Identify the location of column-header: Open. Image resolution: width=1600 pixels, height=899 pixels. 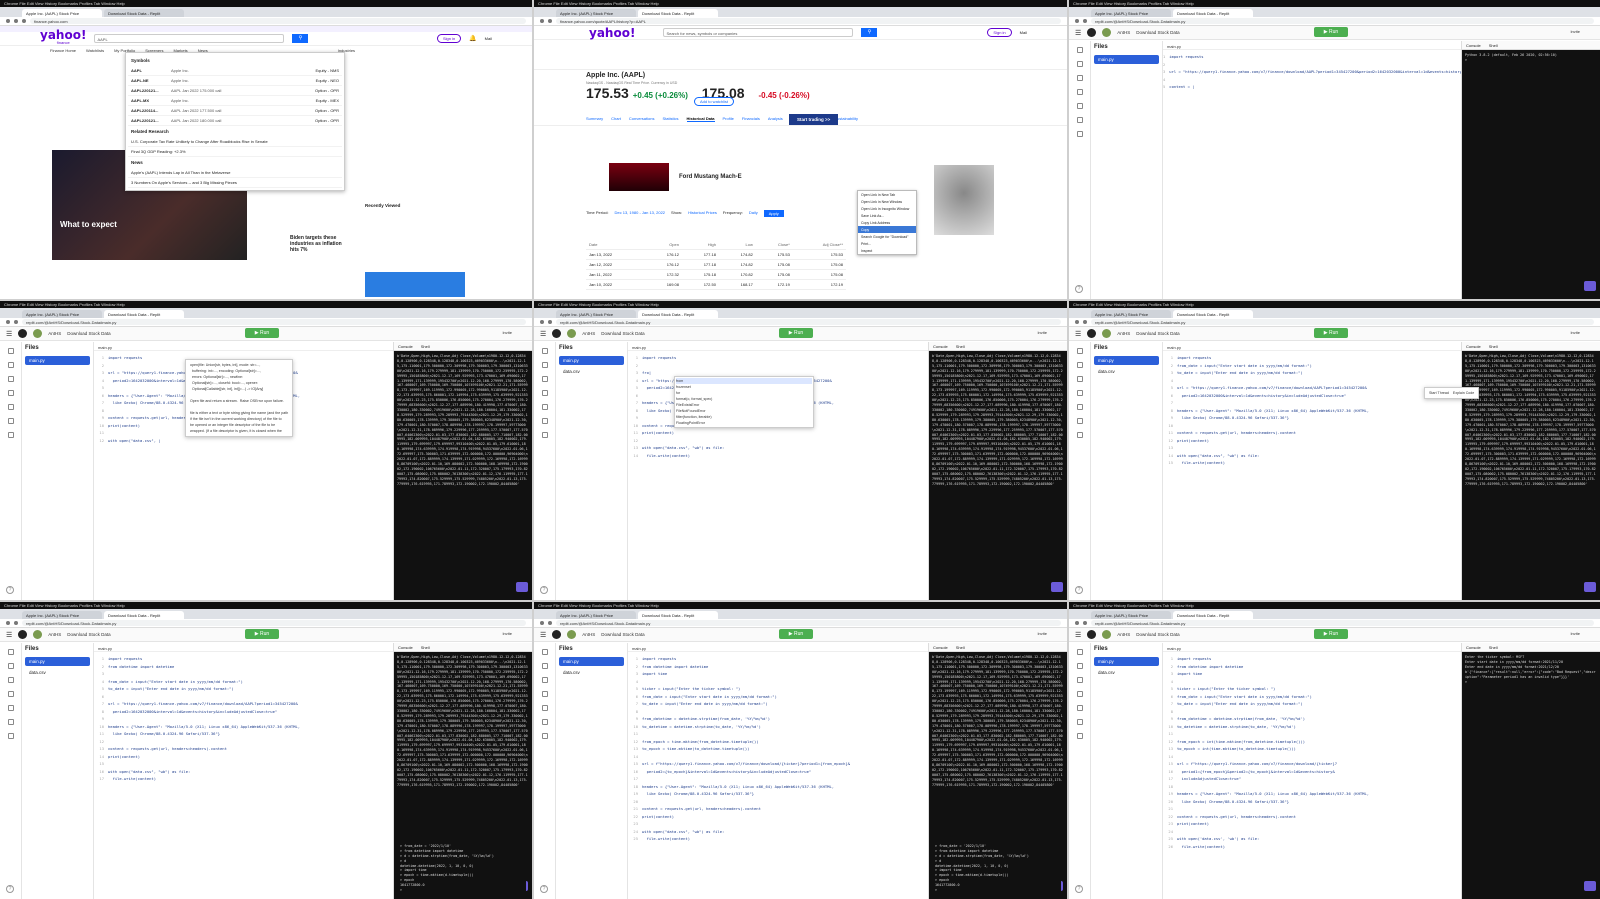
(663, 245).